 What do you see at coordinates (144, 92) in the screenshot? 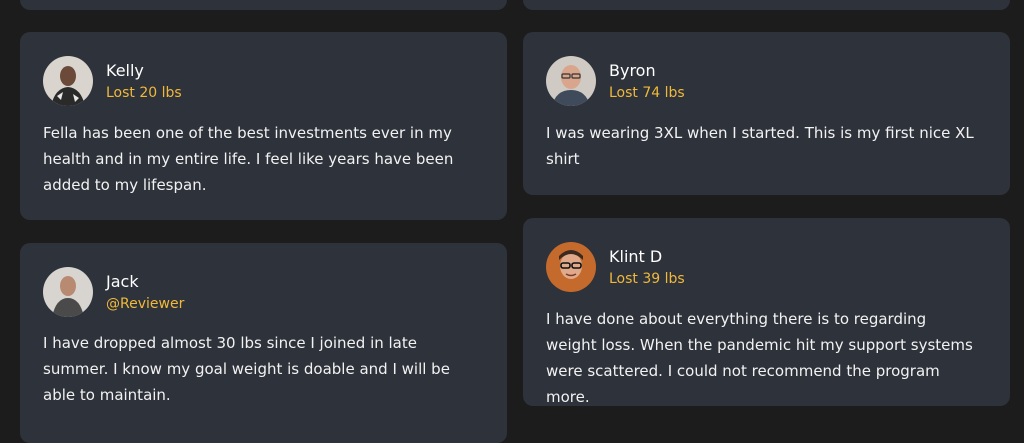
I see `reviewer-result: Lost 20 lbs` at bounding box center [144, 92].